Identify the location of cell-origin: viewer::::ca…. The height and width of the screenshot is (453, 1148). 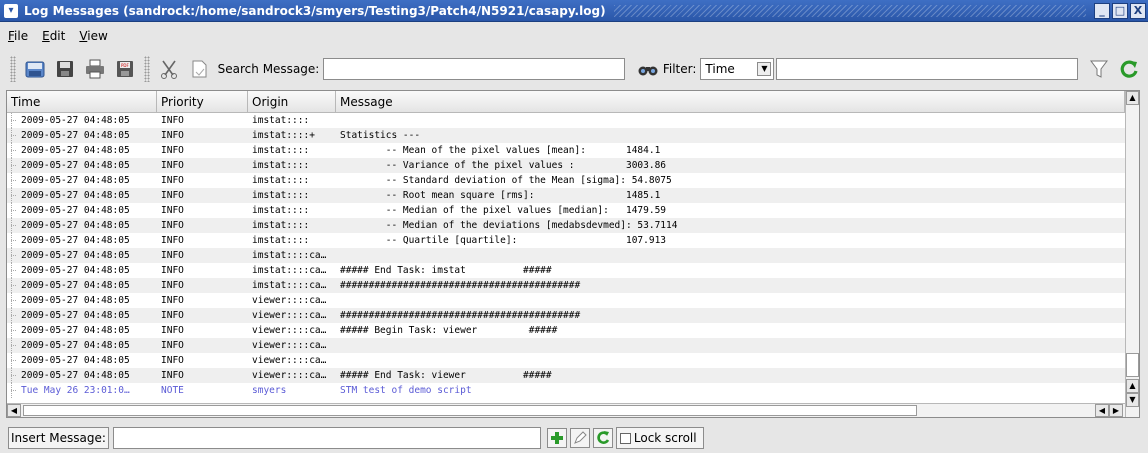
(289, 315).